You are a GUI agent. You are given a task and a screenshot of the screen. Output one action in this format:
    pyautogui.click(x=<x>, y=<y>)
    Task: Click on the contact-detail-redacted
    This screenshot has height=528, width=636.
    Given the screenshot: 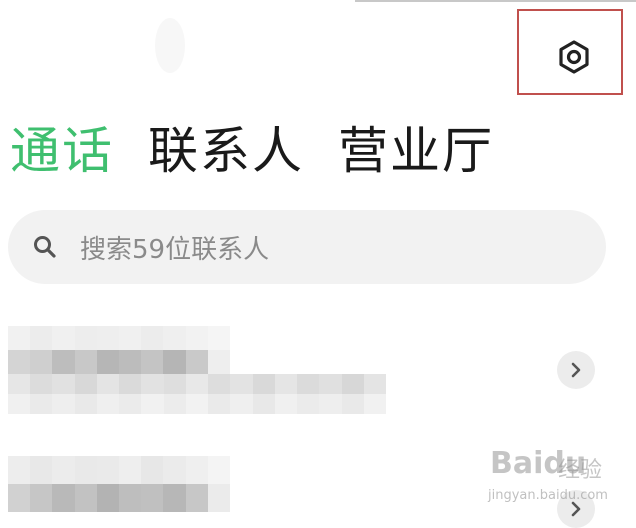 What is the action you would take?
    pyautogui.click(x=197, y=394)
    